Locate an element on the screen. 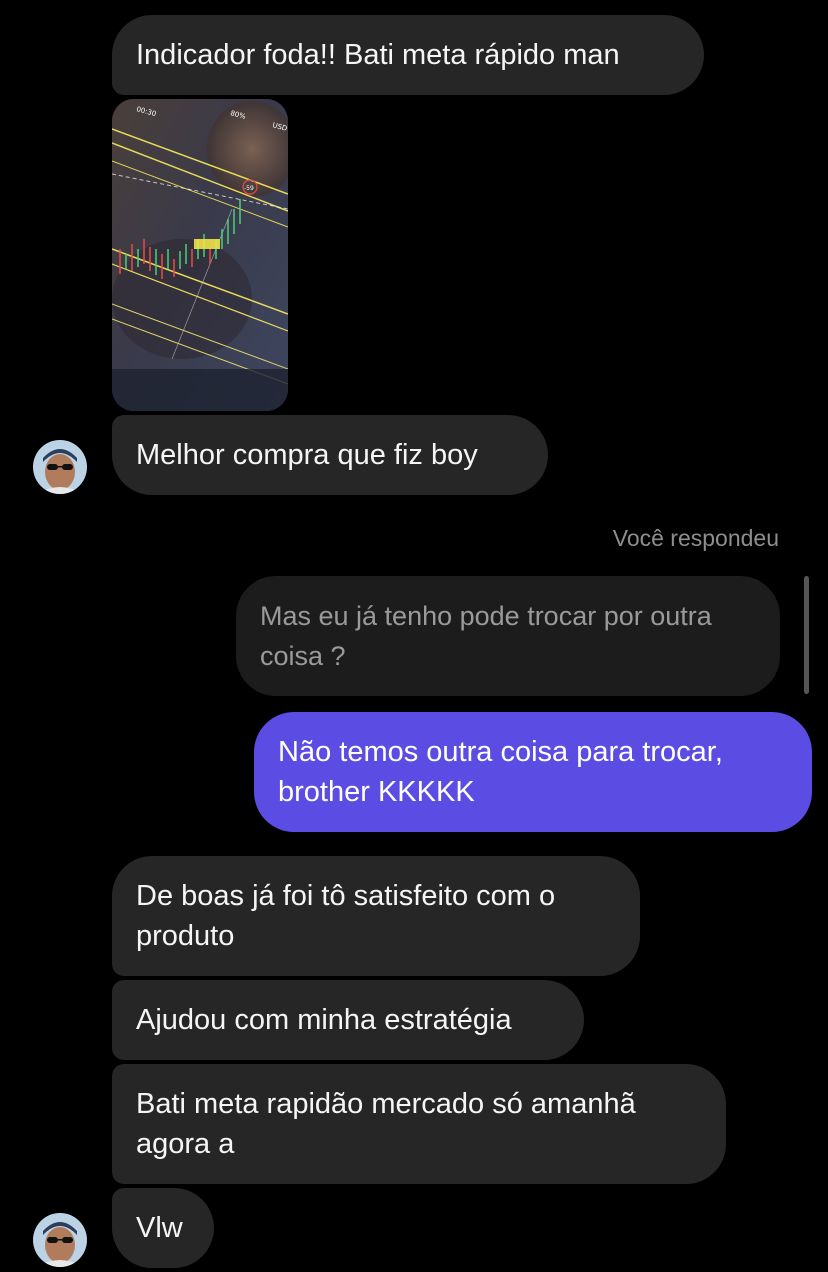  reply-label: Você respondeu is located at coordinates (695, 538).